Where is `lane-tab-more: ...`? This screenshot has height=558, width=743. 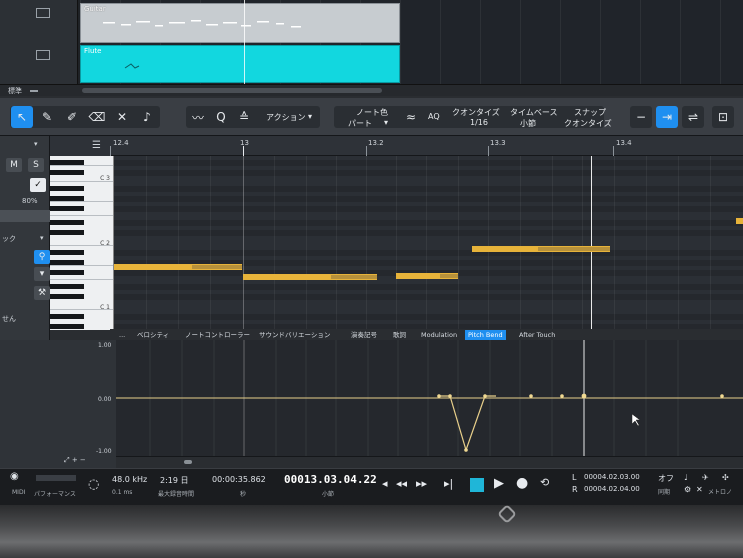
lane-tab-more: ... is located at coordinates (122, 335).